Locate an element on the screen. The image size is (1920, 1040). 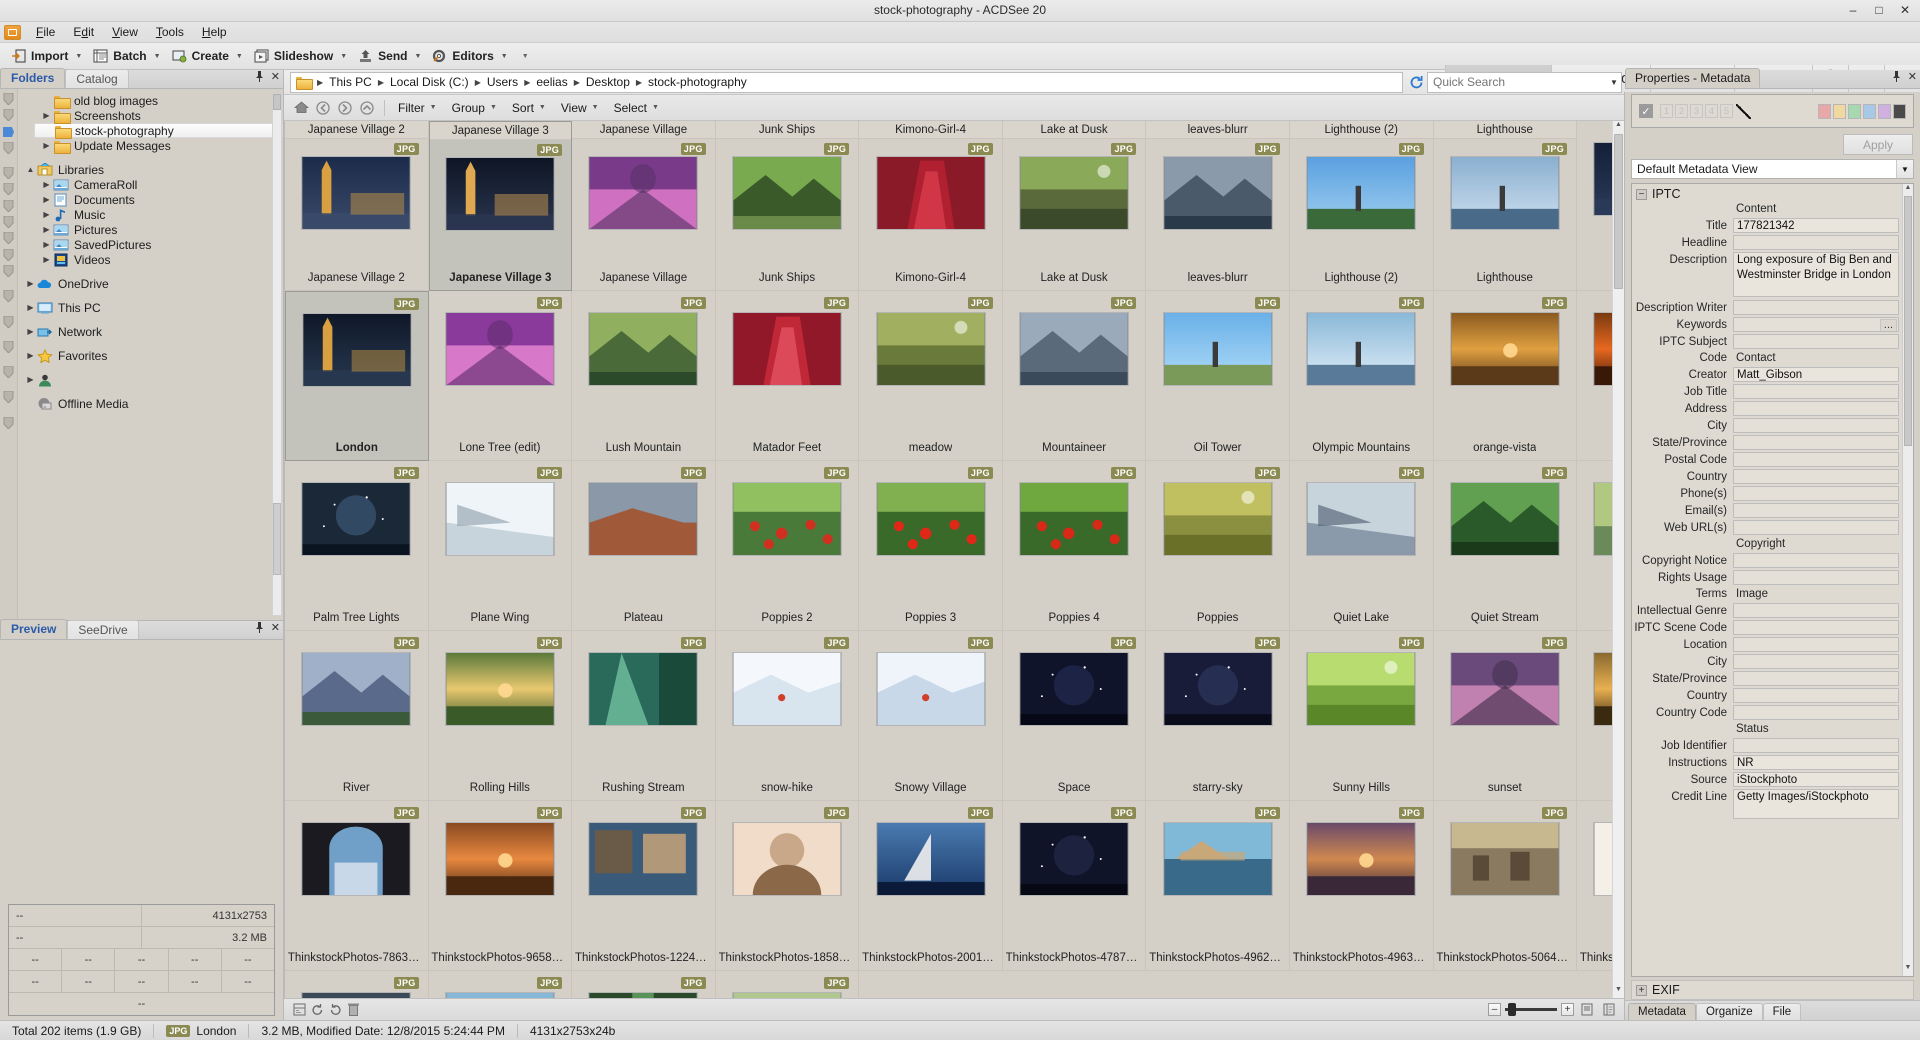
thumbnail-cell: JPG orange-vista is located at coordinates (1505, 376).